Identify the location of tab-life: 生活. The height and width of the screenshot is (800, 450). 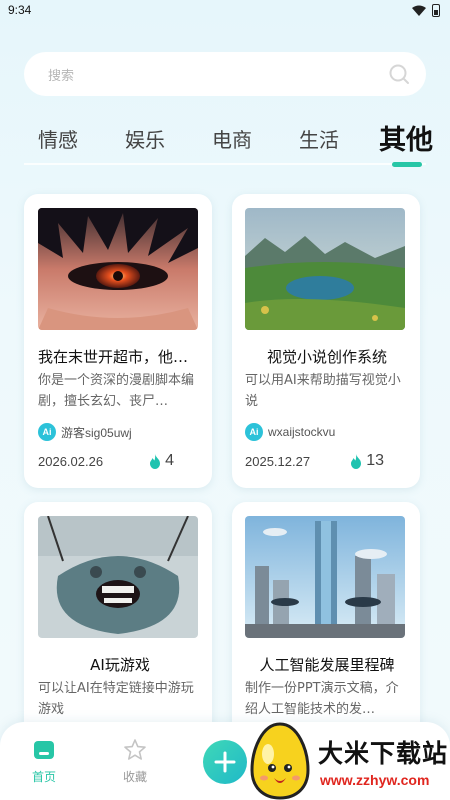
(319, 138).